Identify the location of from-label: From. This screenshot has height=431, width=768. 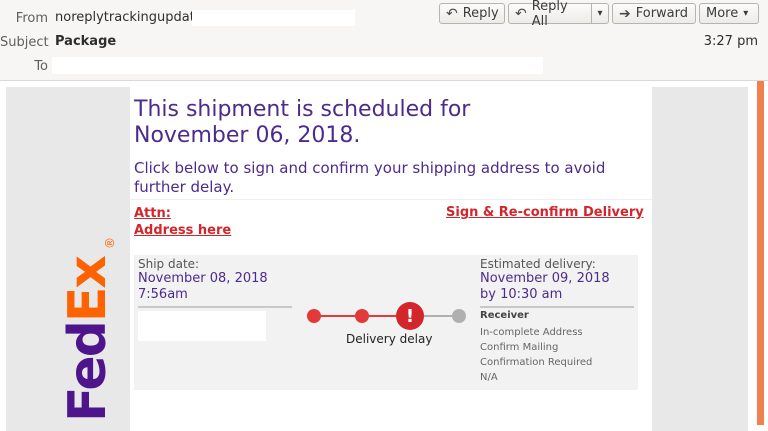
(31, 18).